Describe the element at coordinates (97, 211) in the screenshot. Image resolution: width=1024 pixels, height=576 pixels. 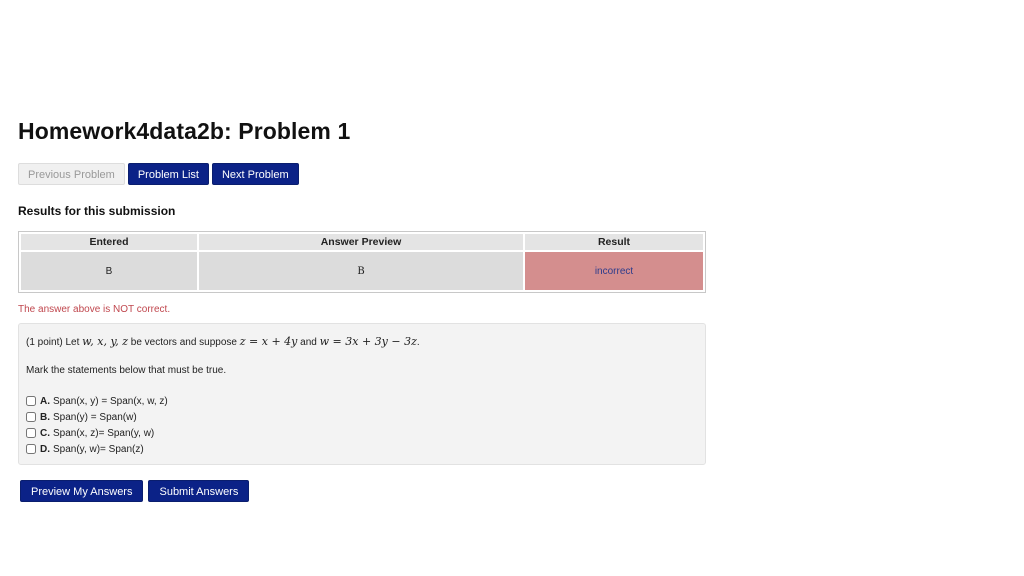
I see `results-heading: Results for this submission` at that location.